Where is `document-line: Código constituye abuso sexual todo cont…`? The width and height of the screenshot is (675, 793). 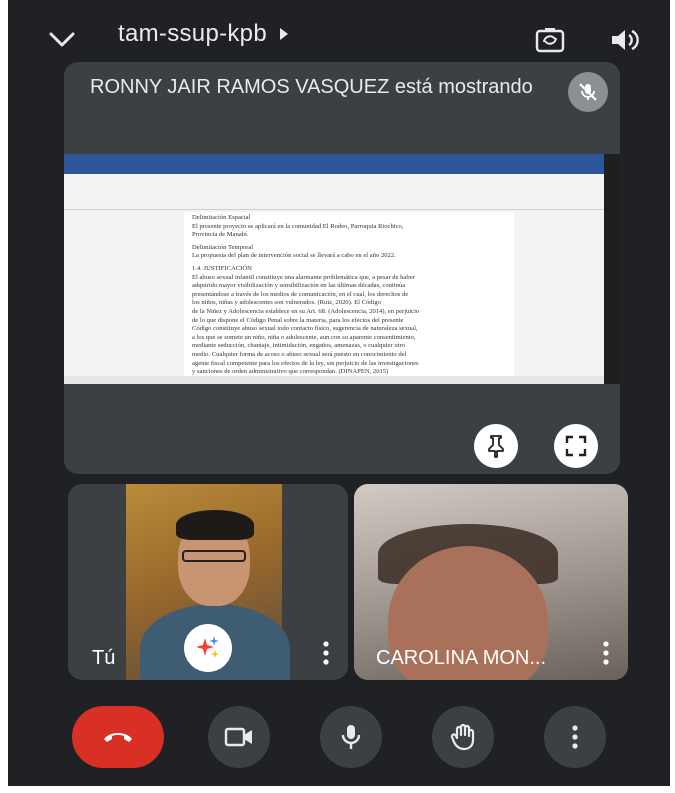
document-line: Código constituye abuso sexual todo cont… is located at coordinates (305, 329).